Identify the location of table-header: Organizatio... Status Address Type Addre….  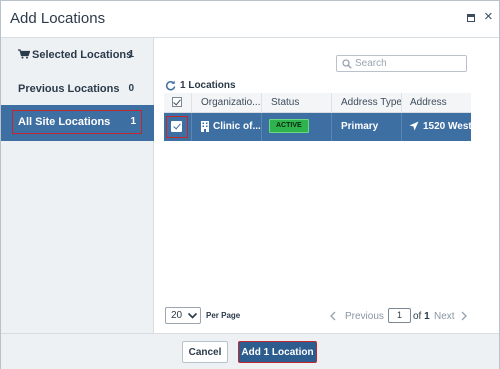
(317, 103).